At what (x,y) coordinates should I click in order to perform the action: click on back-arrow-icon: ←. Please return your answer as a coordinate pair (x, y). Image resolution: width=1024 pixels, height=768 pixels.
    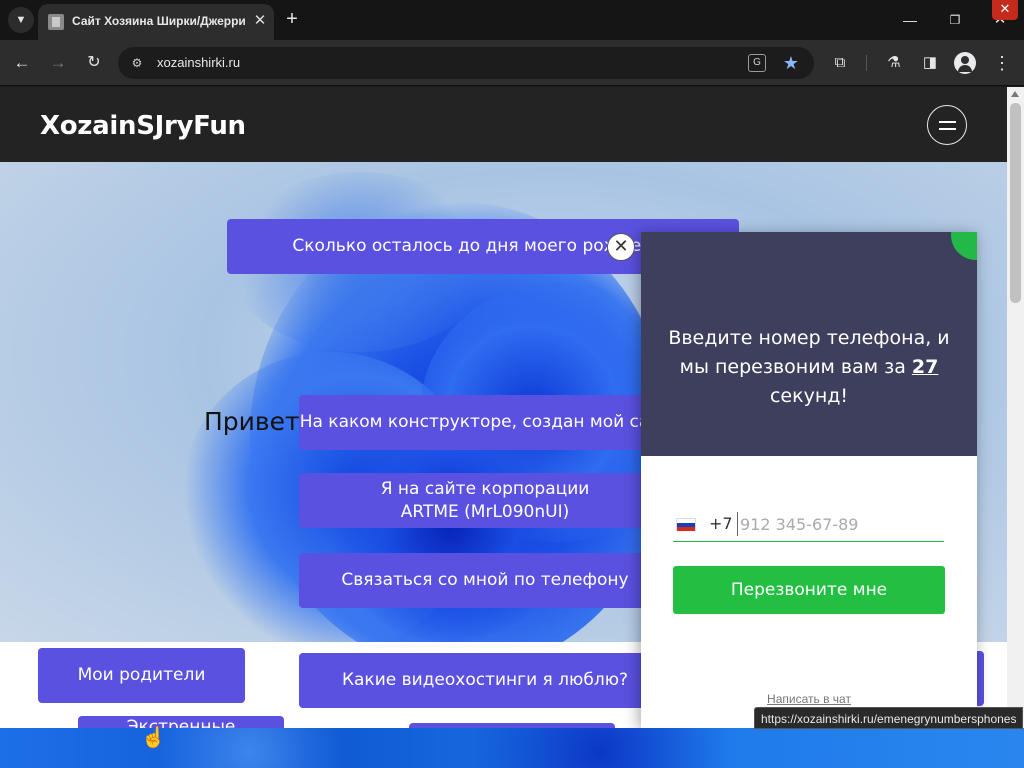
    Looking at the image, I should click on (22, 63).